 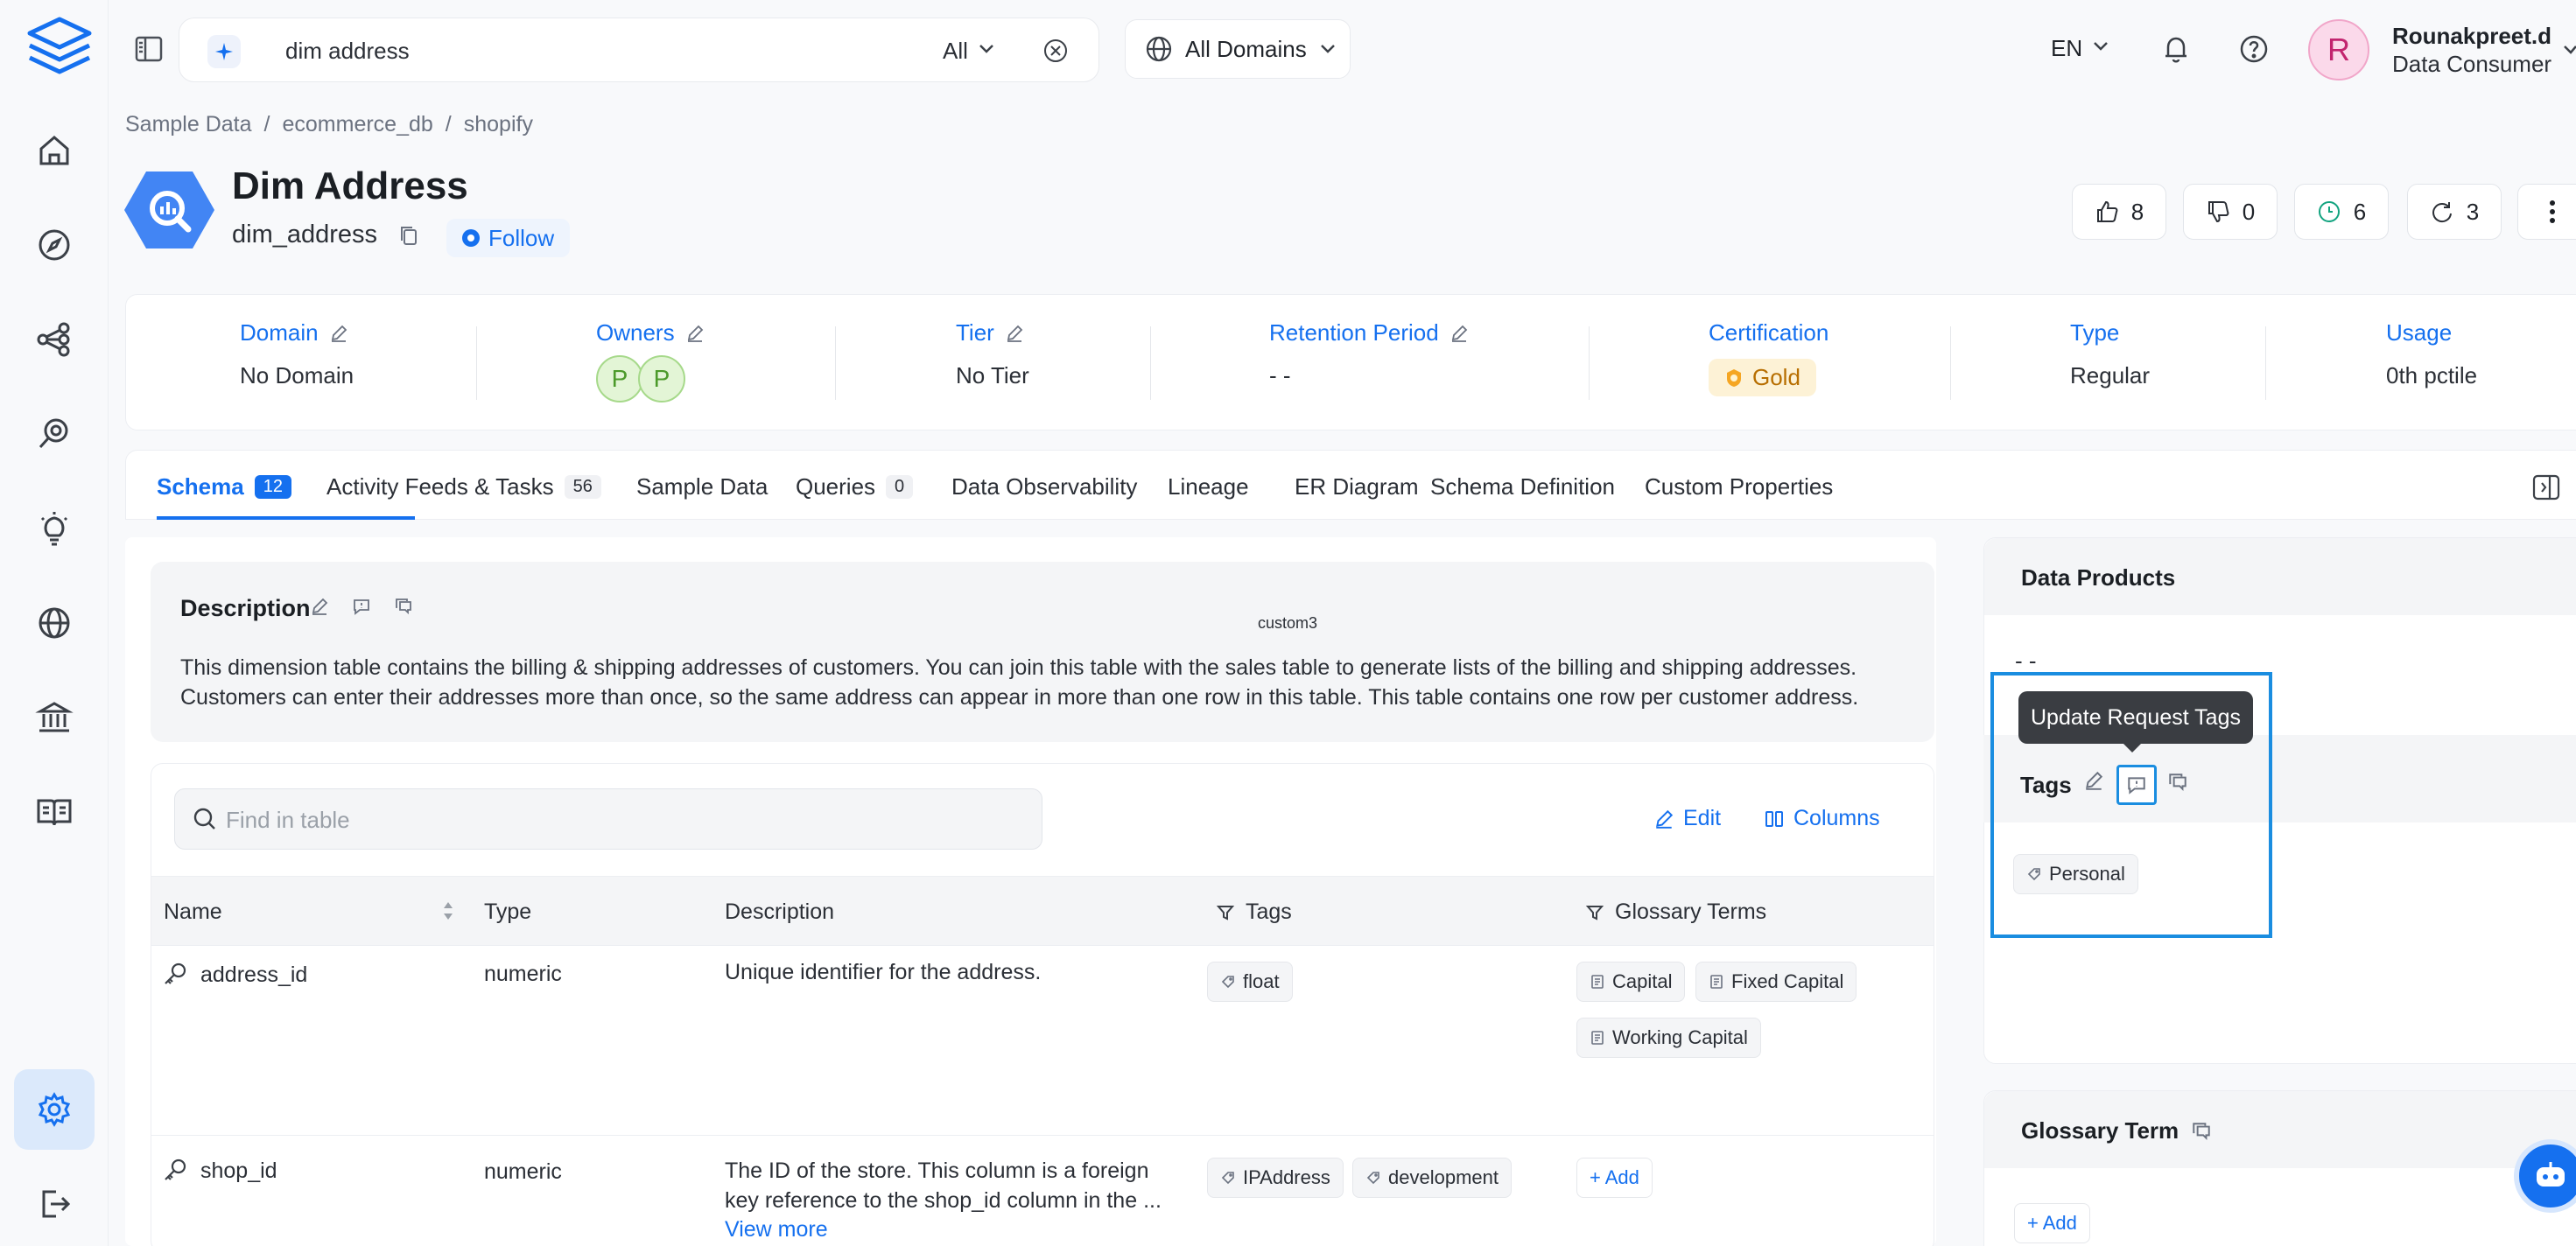 I want to click on breadcrumb-item: shopify, so click(x=499, y=124).